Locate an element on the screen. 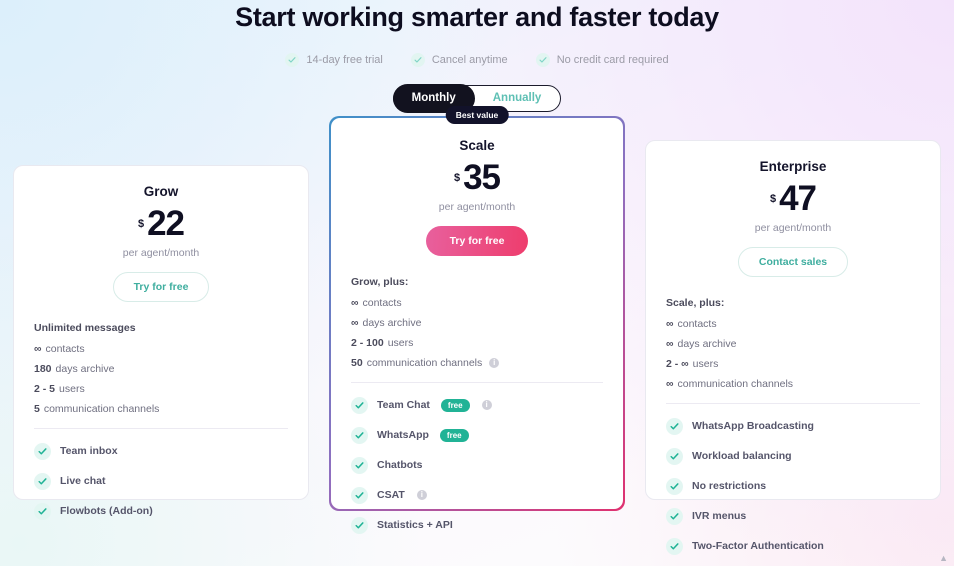  checklist-item-label: No restrictions is located at coordinates (729, 486).